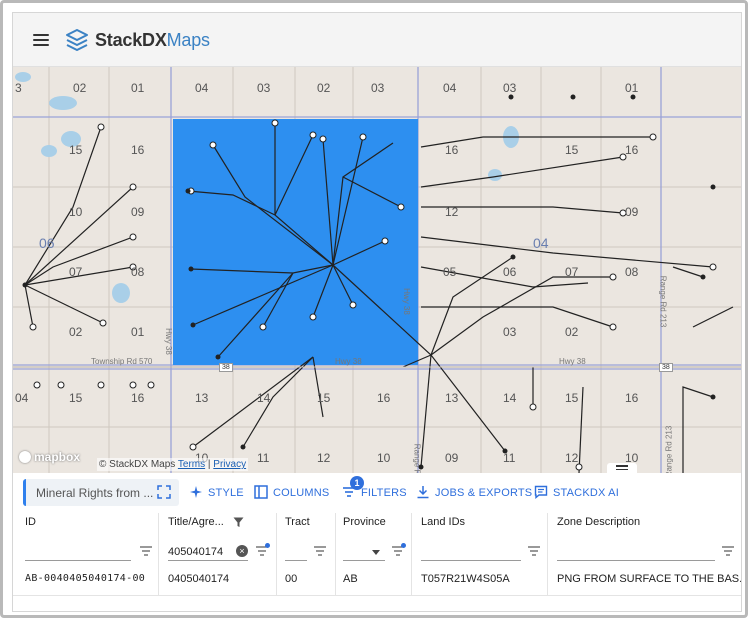 The width and height of the screenshot is (748, 618). Describe the element at coordinates (291, 579) in the screenshot. I see `cell-tract: 00` at that location.